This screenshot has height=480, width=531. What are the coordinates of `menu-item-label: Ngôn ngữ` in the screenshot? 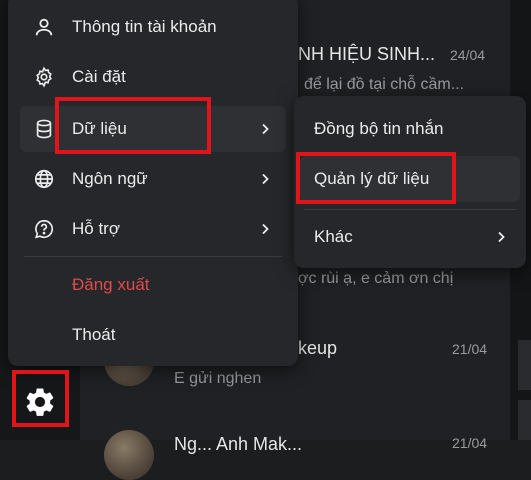 It's located at (110, 178).